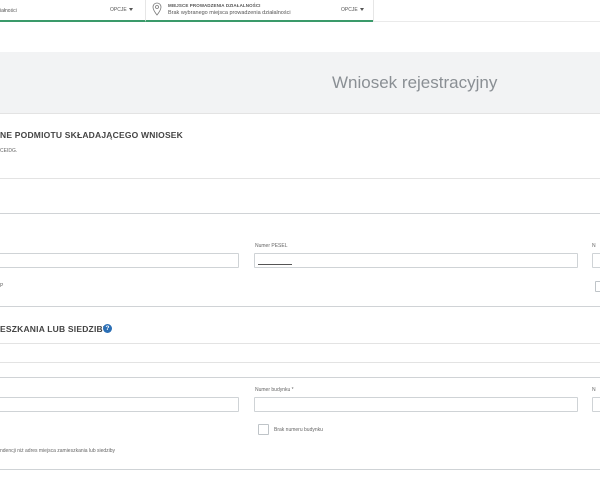 The image size is (600, 480). I want to click on section-address-title: ESZKANIA LUB SIEDZIBY, so click(54, 329).